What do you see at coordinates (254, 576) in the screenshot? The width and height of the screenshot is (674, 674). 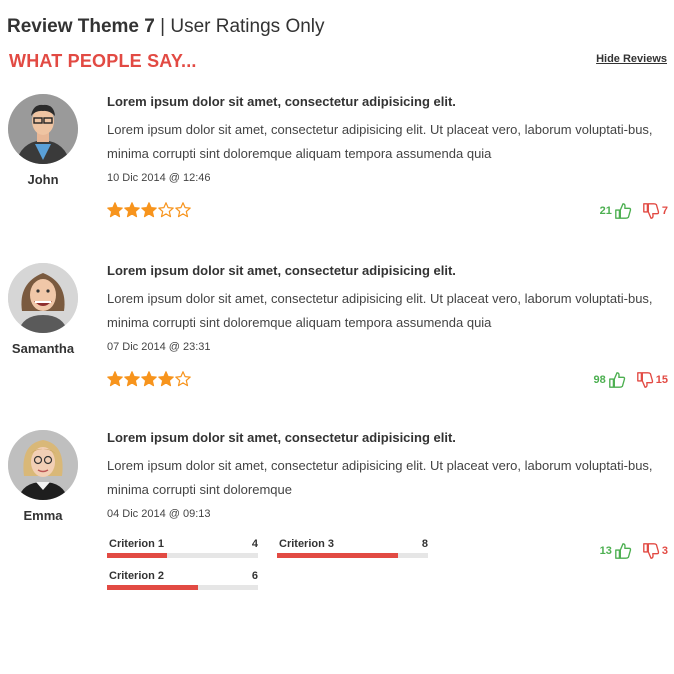 I see `criterion-value: 6` at bounding box center [254, 576].